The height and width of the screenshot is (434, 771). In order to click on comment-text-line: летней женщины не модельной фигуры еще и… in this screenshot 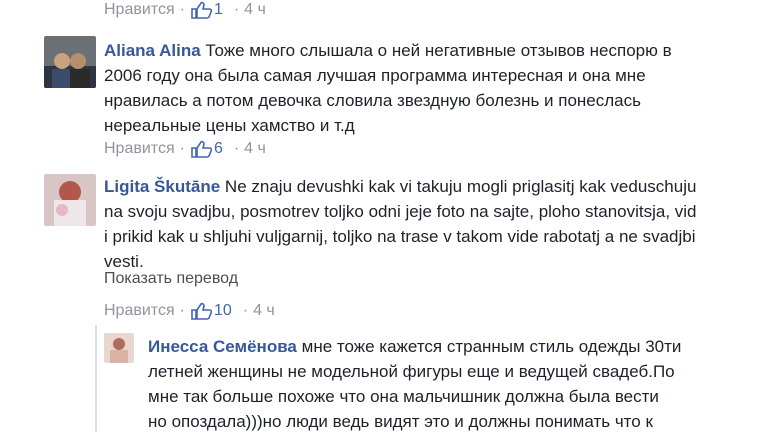, I will do `click(411, 371)`.